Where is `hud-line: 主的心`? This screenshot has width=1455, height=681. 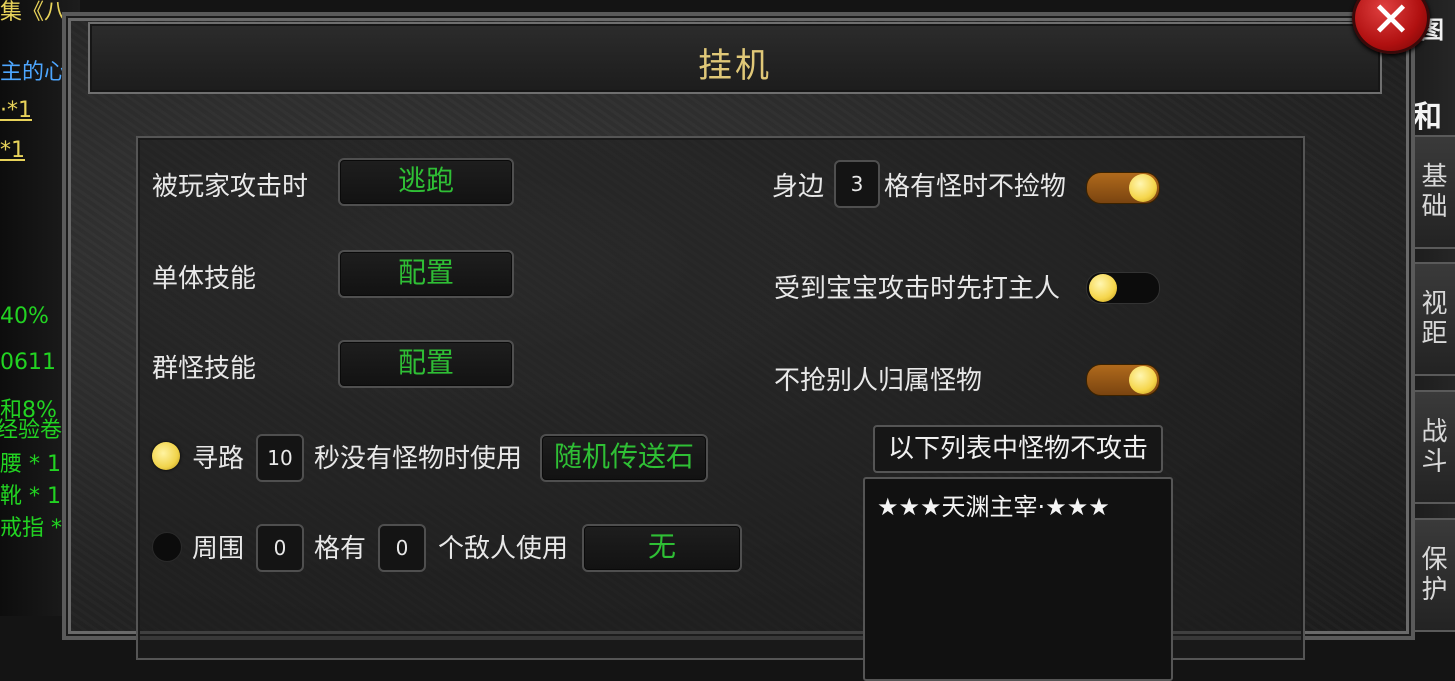 hud-line: 主的心 is located at coordinates (33, 72).